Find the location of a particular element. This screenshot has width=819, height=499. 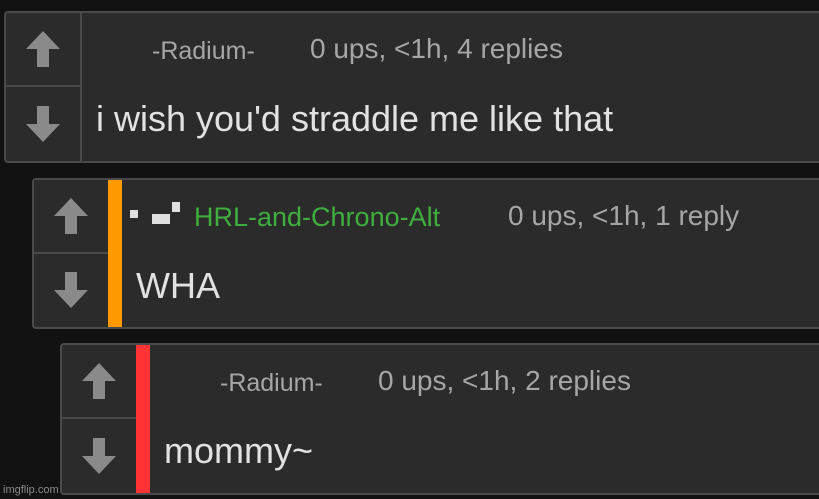

comment-meta: 0 ups, <1h, 2 replies is located at coordinates (504, 380).